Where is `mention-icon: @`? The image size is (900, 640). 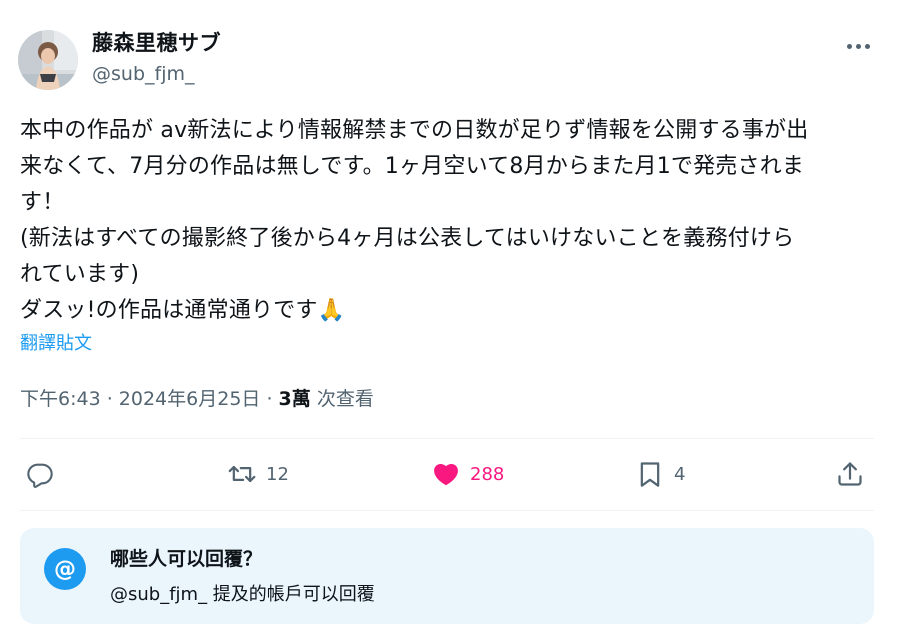
mention-icon: @ is located at coordinates (65, 569).